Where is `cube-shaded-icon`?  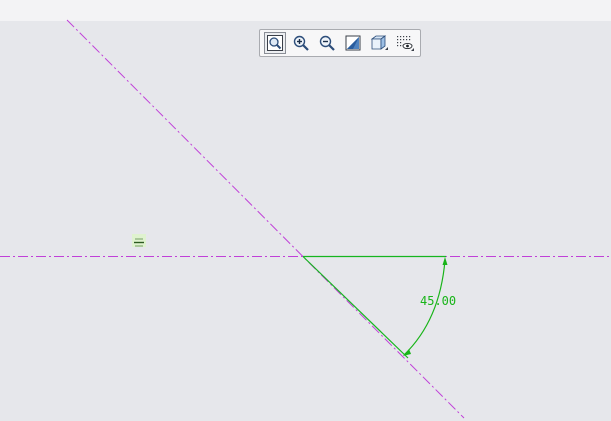
cube-shaded-icon is located at coordinates (379, 42).